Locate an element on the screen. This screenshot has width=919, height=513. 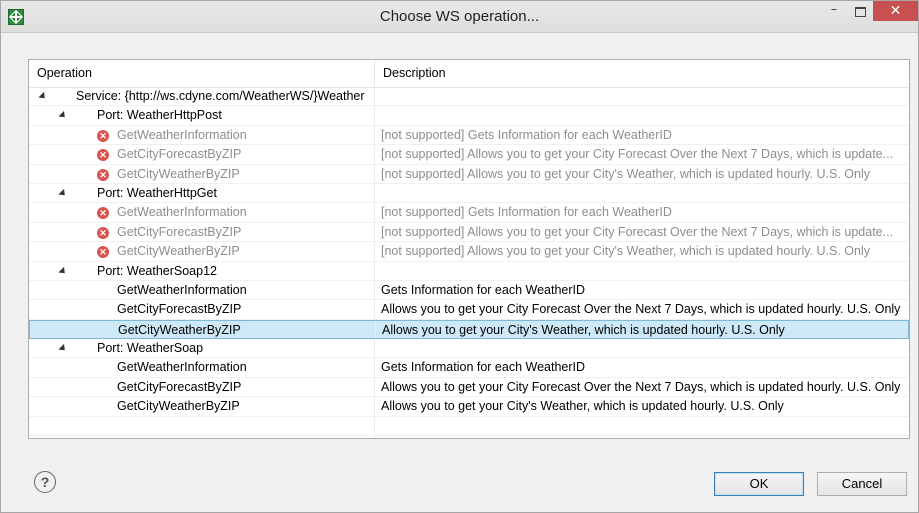
port-row: Port: WeatherSoap12 is located at coordinates (469, 271).